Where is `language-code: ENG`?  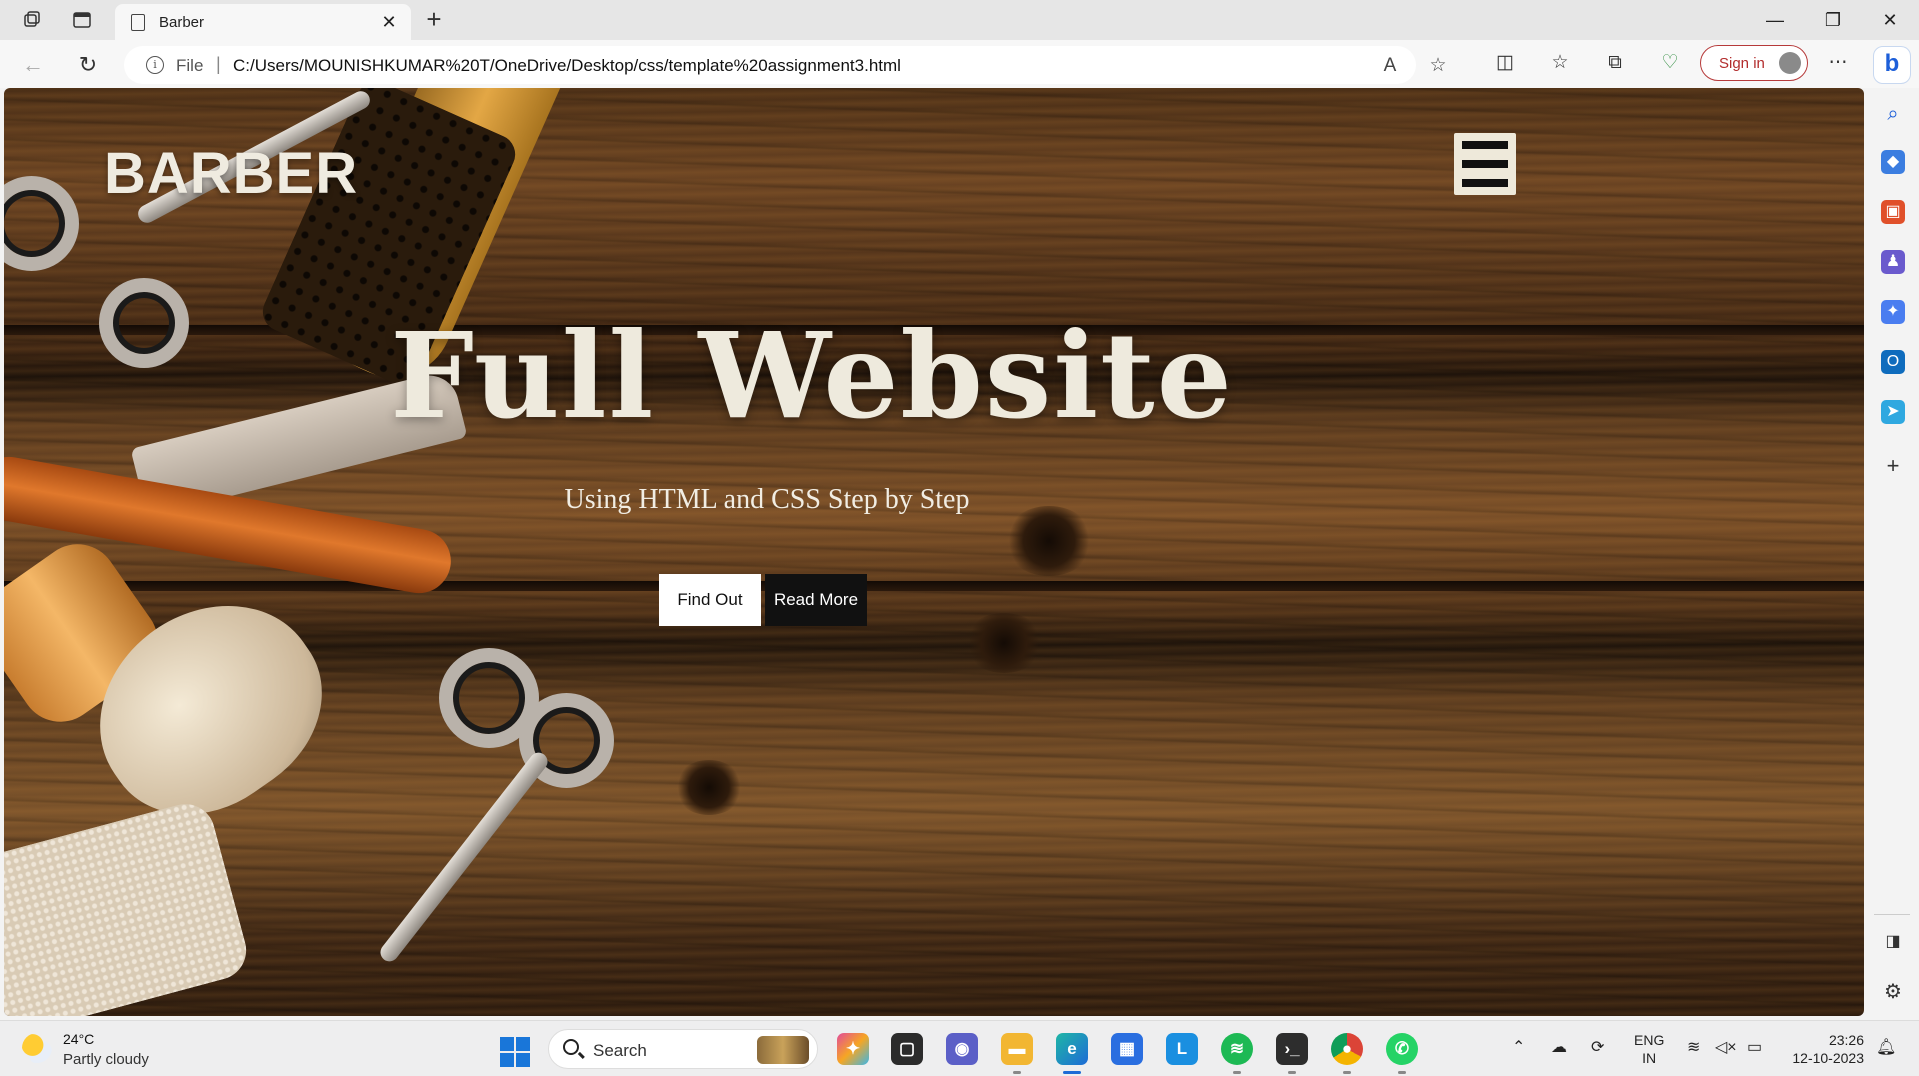 language-code: ENG is located at coordinates (1649, 1040).